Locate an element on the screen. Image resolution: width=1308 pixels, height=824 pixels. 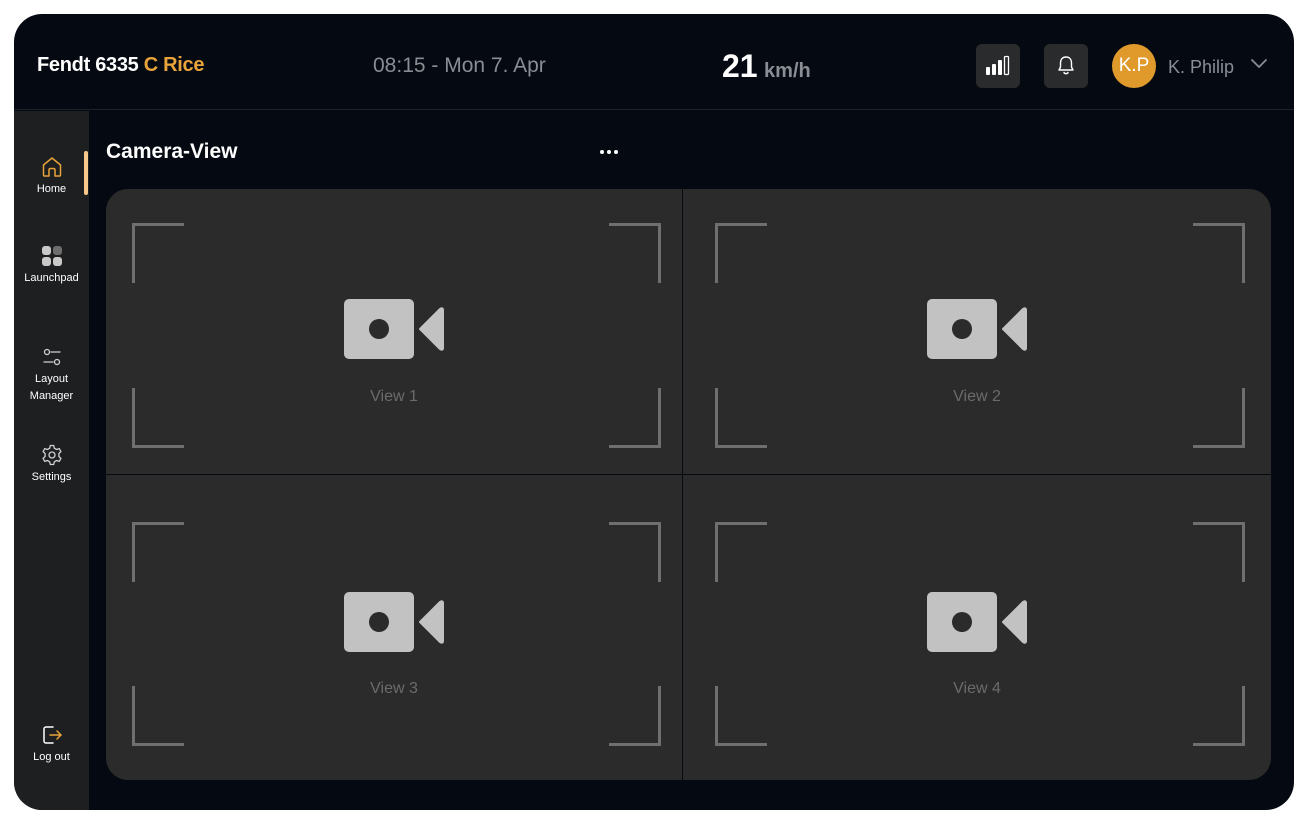
sidebar-item-label: Home is located at coordinates (51, 189).